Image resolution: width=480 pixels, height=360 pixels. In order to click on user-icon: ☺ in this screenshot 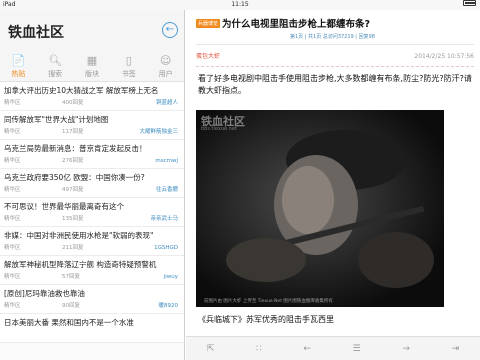, I will do `click(165, 60)`.